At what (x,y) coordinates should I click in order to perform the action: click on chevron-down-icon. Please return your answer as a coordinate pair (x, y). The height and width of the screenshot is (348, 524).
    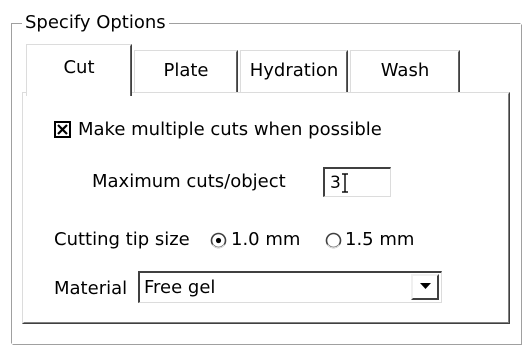
    Looking at the image, I should click on (425, 286).